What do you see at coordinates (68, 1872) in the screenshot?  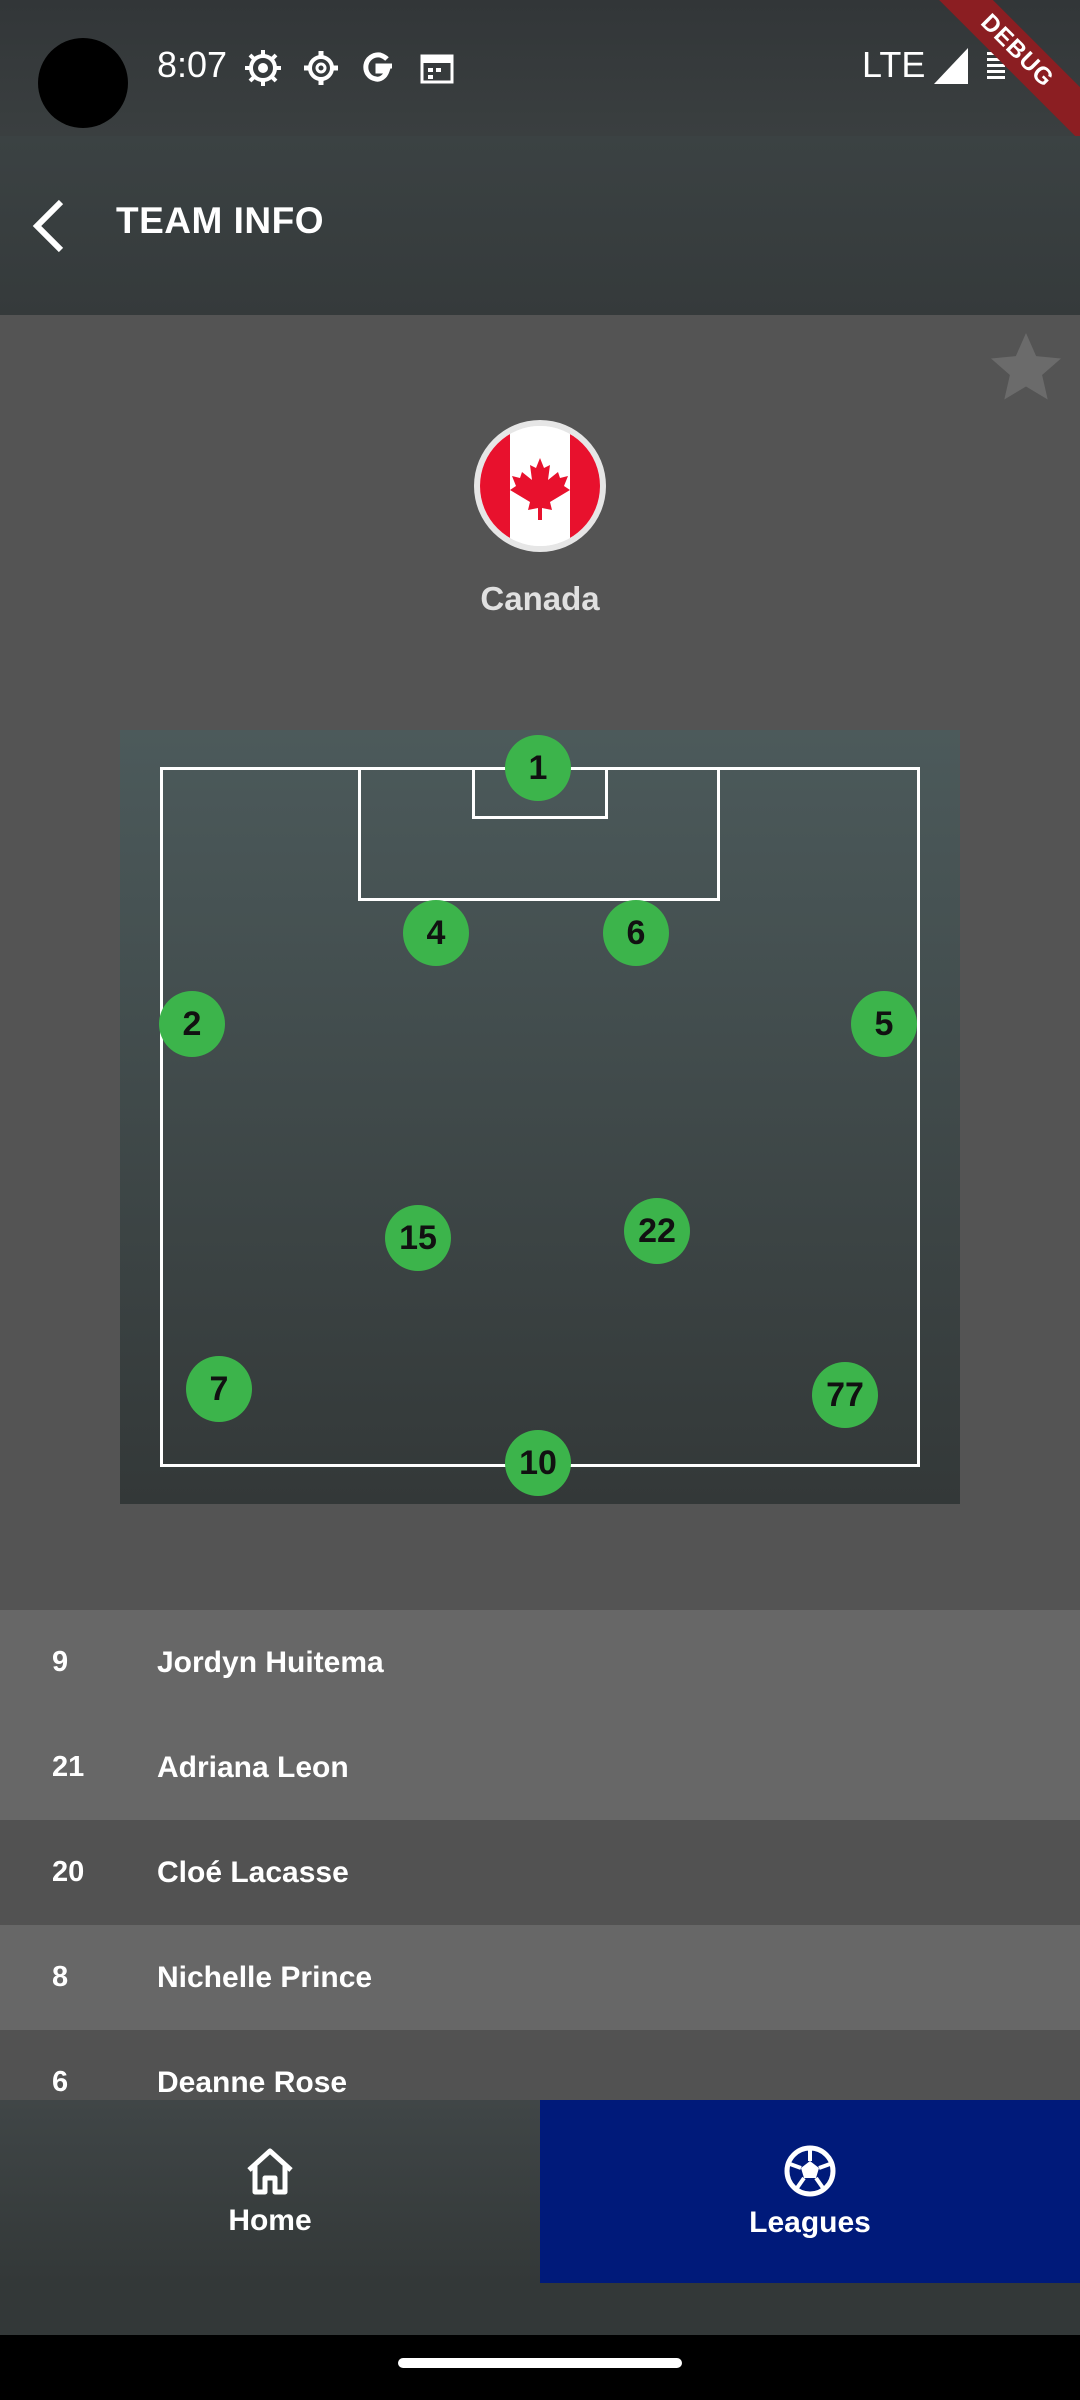 I see `player-number: 20` at bounding box center [68, 1872].